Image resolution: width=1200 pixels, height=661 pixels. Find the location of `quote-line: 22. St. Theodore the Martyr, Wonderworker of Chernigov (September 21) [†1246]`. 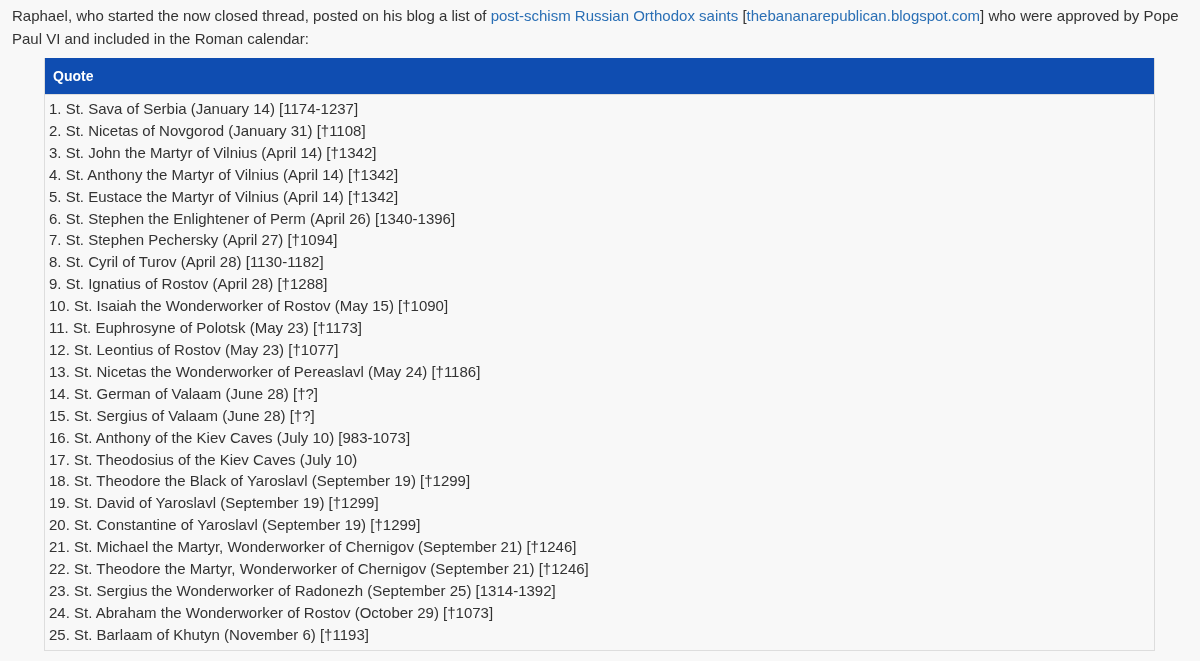

quote-line: 22. St. Theodore the Martyr, Wonderworker of Chernigov (September 21) [†1246] is located at coordinates (319, 569).